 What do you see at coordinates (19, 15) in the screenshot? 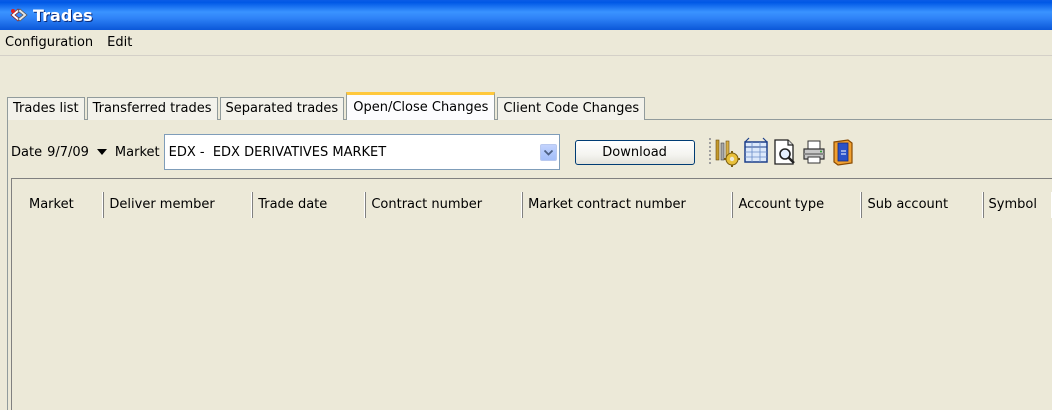
I see `trades-app-icon` at bounding box center [19, 15].